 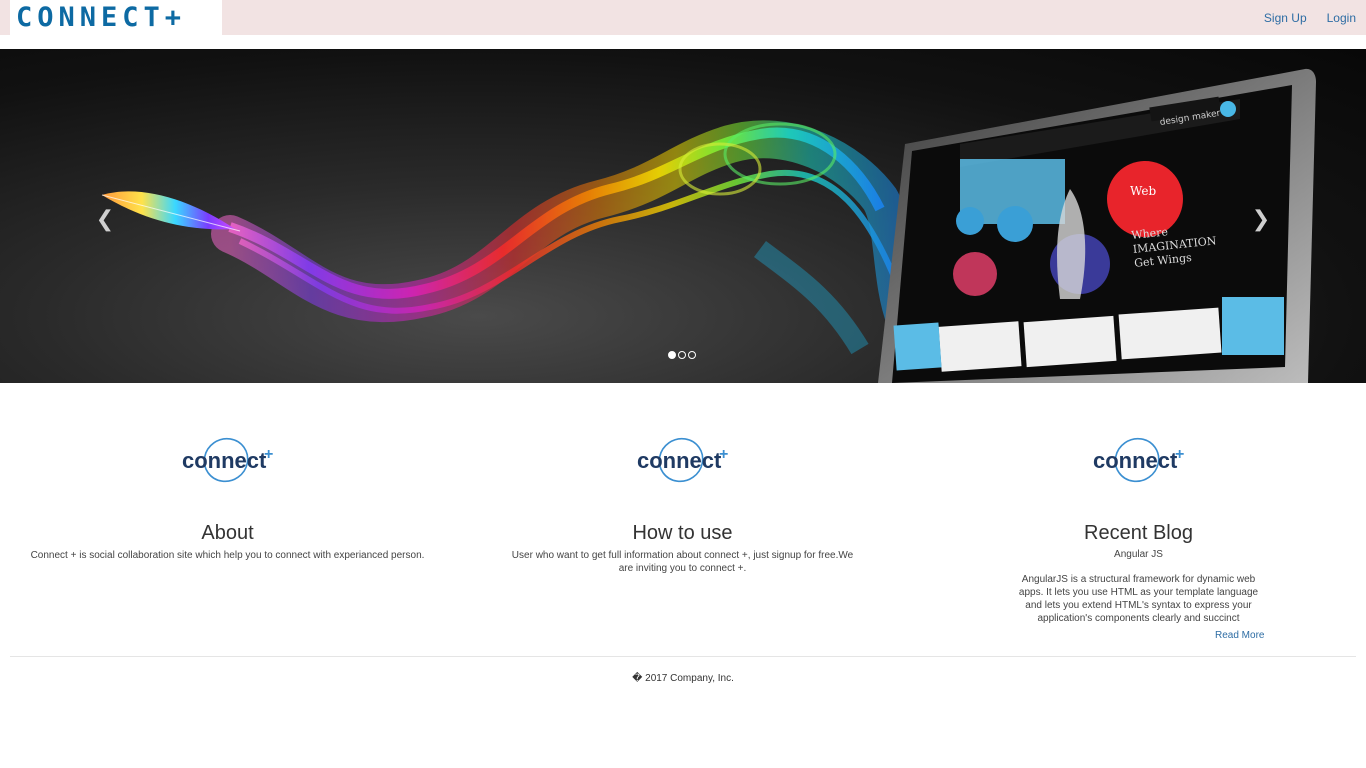 I want to click on brand-logo: CONNECT+, so click(x=116, y=17).